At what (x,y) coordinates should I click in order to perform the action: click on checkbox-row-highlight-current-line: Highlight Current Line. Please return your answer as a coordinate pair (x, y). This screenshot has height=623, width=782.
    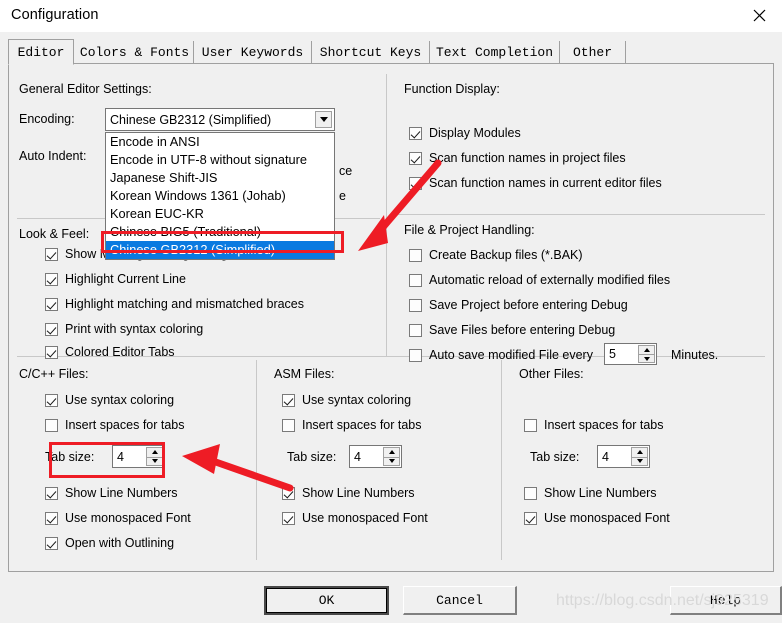
    Looking at the image, I should click on (115, 279).